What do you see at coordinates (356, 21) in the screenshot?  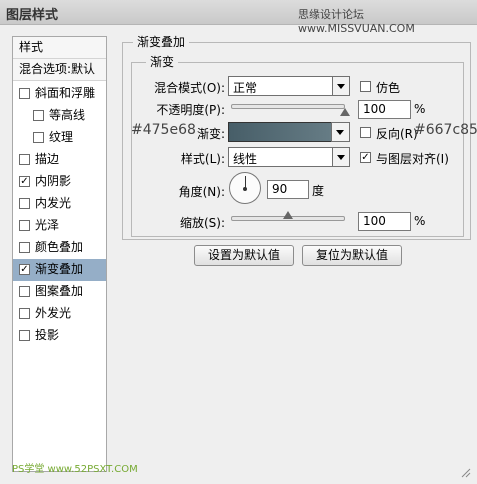 I see `forum-watermark: 思缘设计论坛 www.MISSVUAN.COM` at bounding box center [356, 21].